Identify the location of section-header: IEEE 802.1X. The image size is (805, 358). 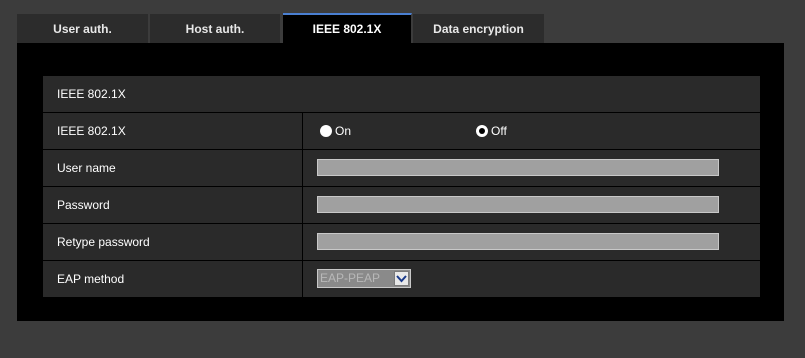
(401, 94).